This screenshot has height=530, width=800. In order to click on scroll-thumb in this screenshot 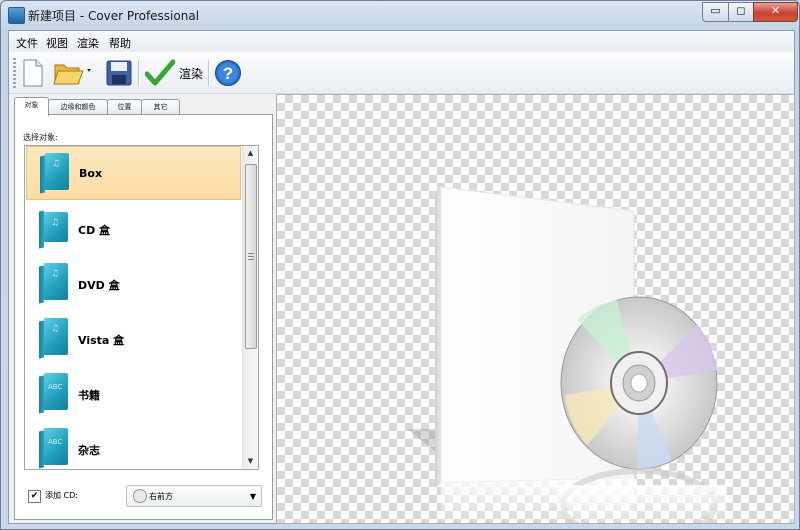, I will do `click(251, 256)`.